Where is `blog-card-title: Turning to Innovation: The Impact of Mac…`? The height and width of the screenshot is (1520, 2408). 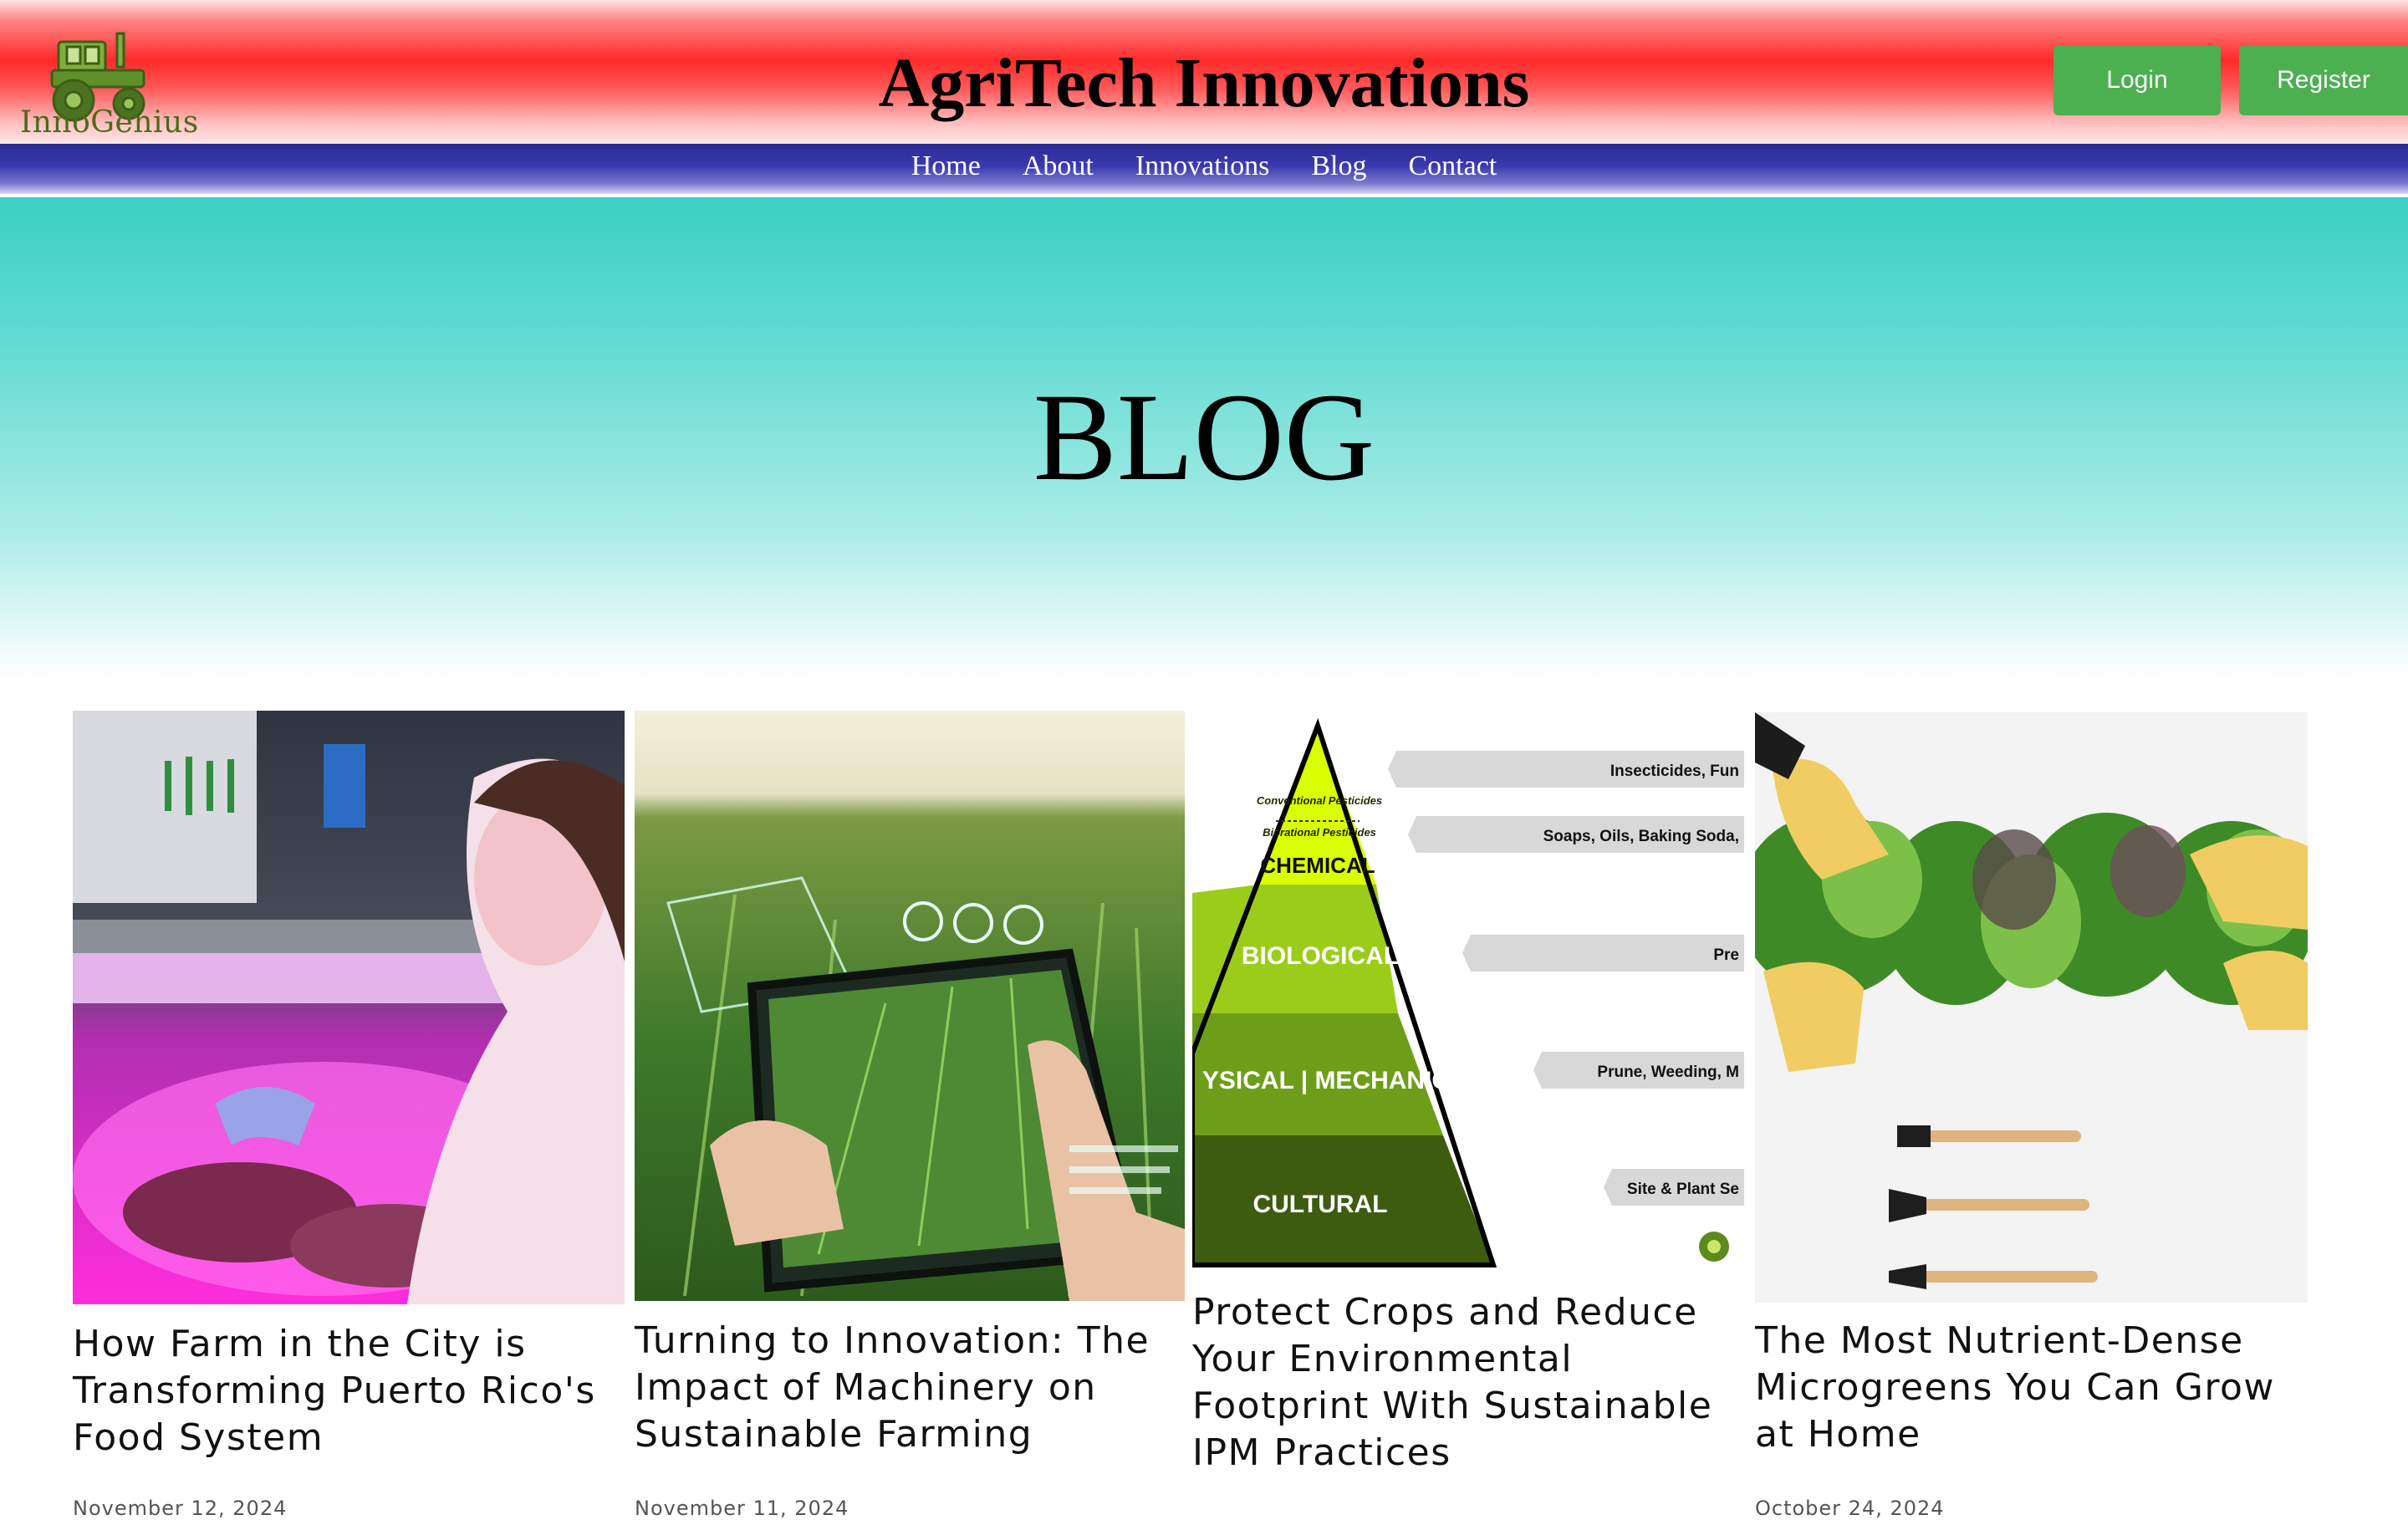
blog-card-title: Turning to Innovation: The Impact of Mac… is located at coordinates (910, 1388).